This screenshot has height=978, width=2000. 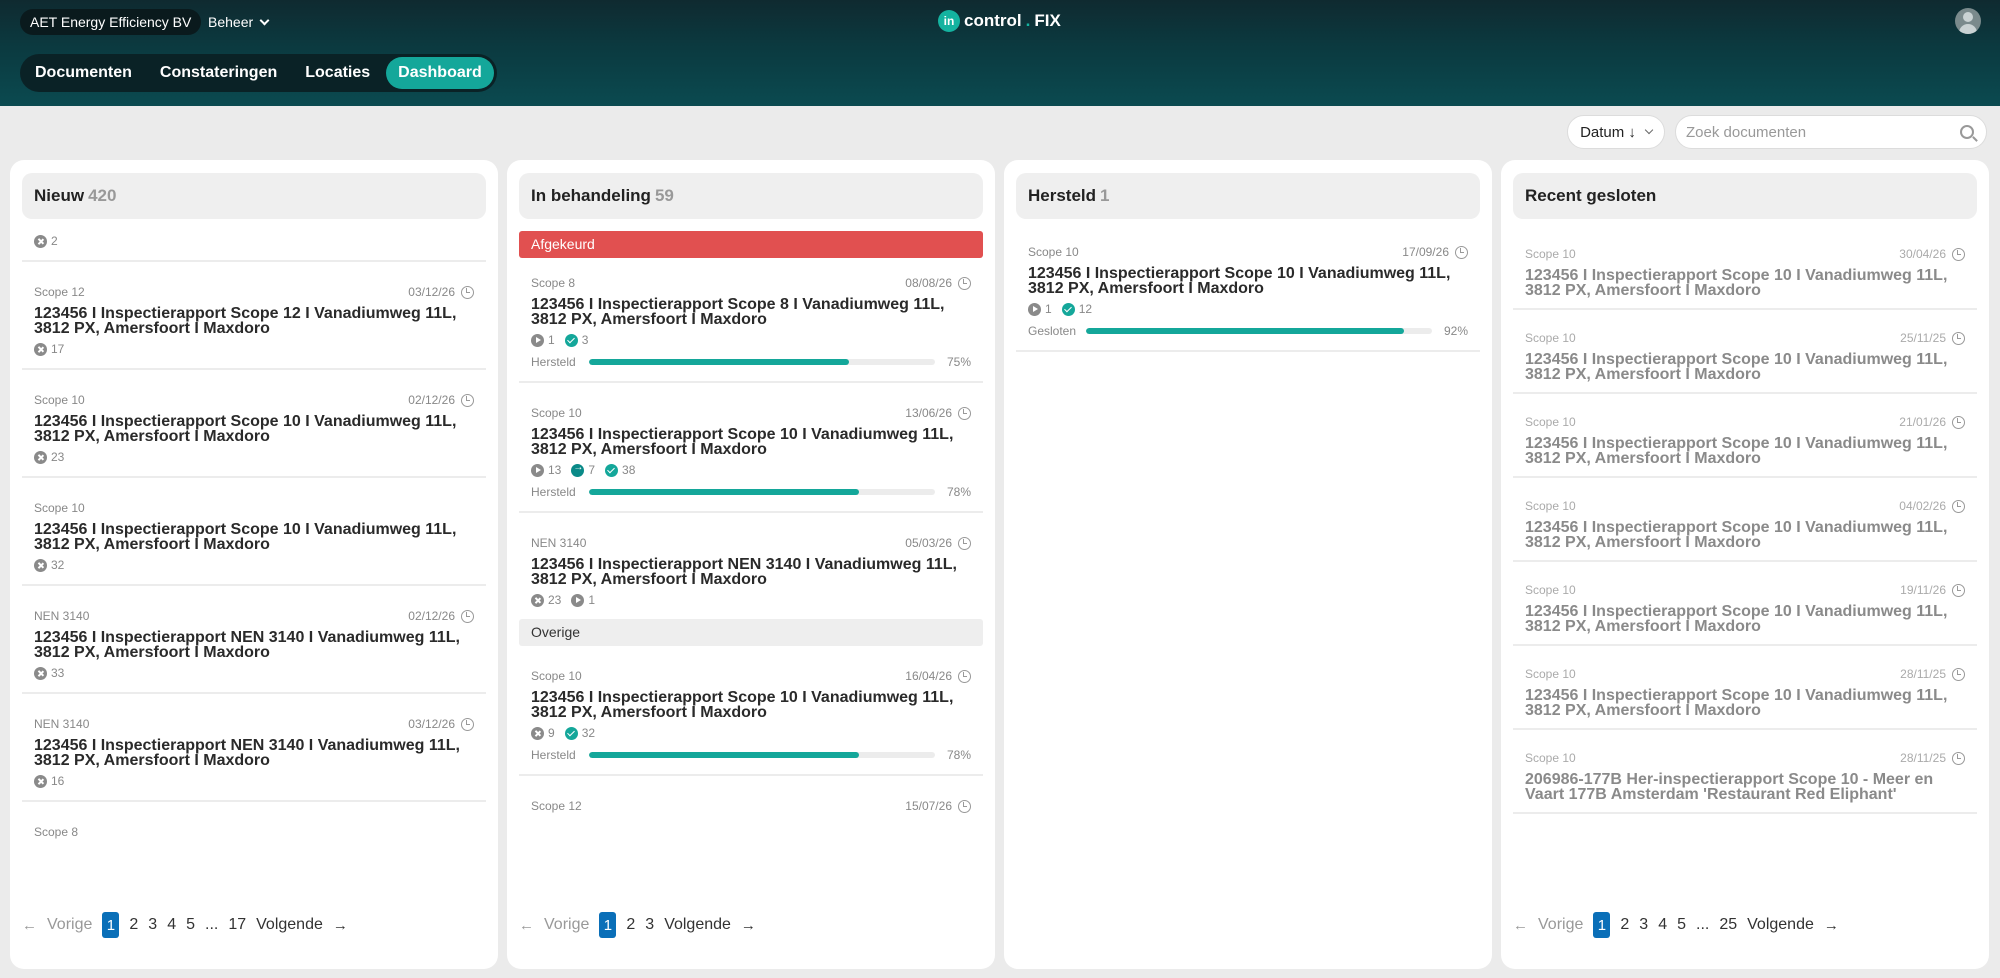 I want to click on column-count: 59, so click(x=664, y=195).